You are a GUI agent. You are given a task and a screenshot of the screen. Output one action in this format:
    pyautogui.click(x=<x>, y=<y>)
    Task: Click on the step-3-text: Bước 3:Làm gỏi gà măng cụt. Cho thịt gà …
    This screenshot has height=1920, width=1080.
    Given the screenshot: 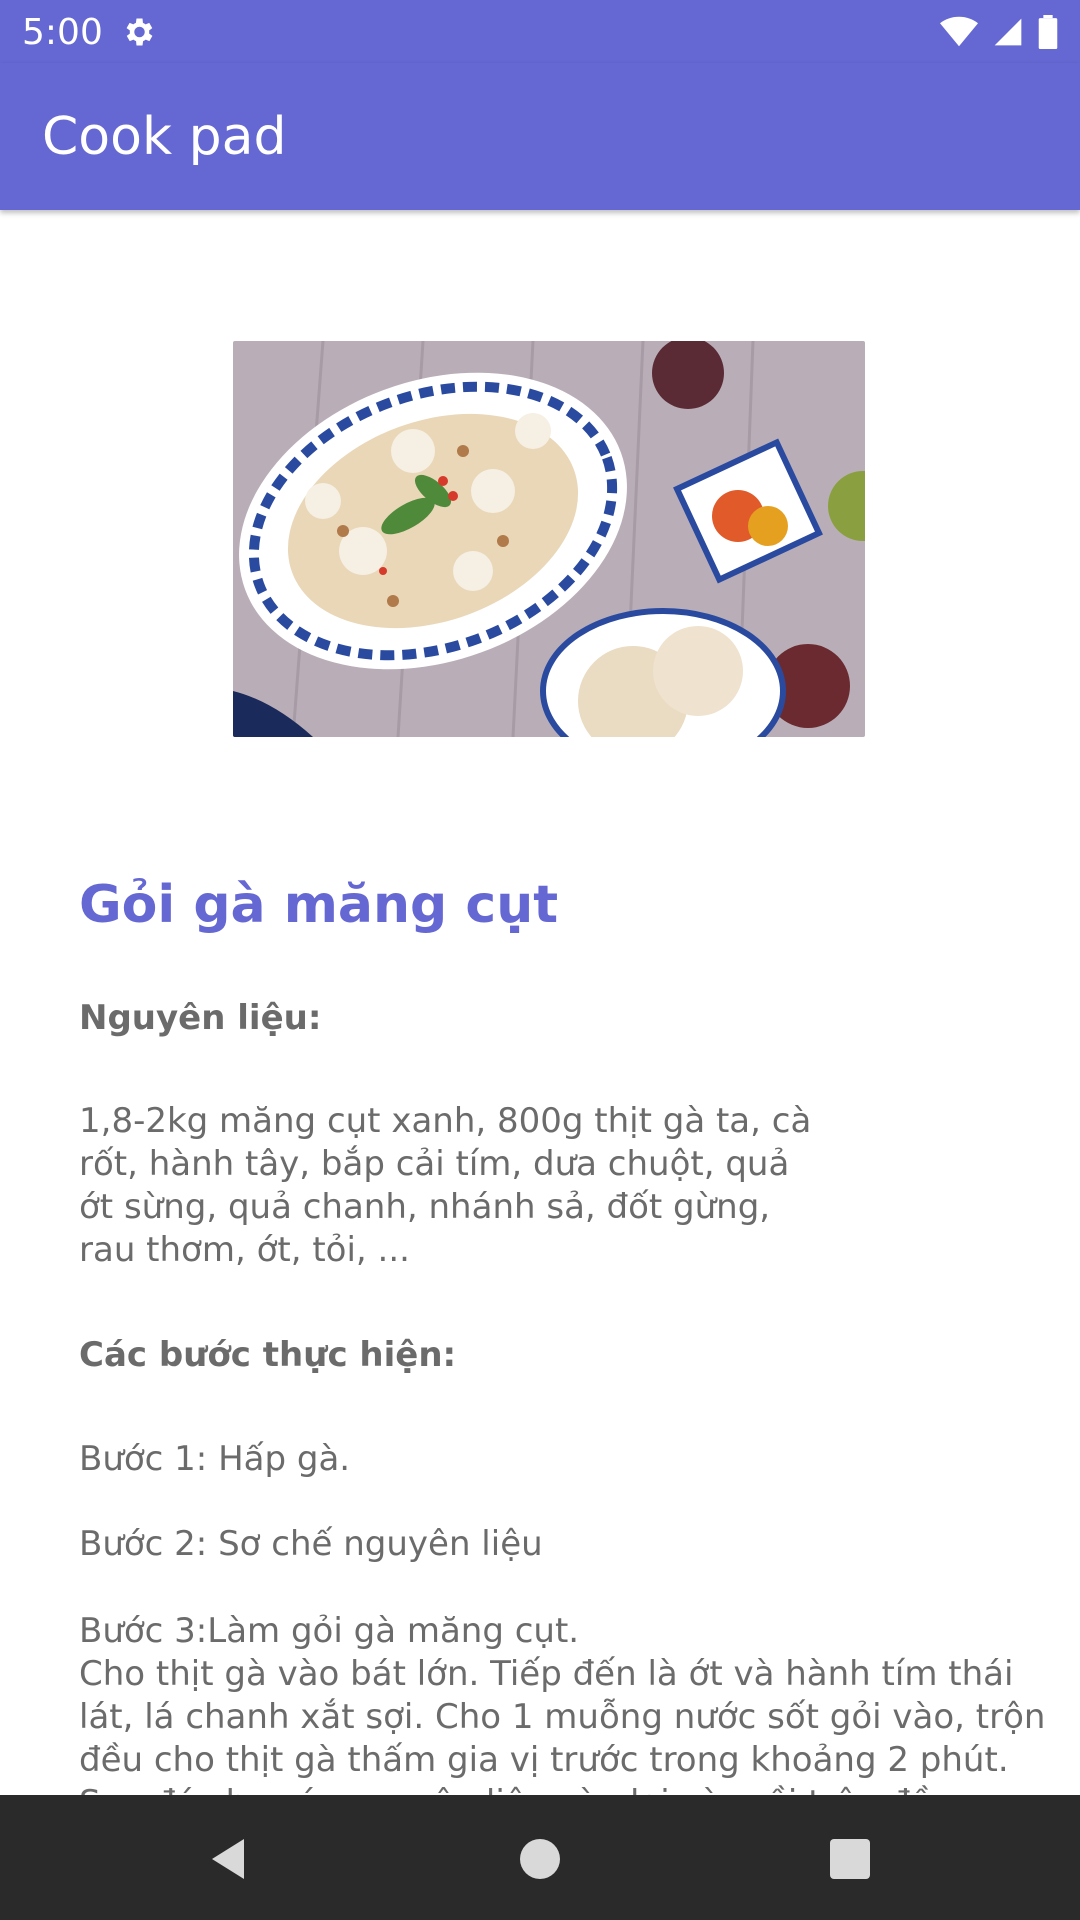 What is the action you would take?
    pyautogui.click(x=562, y=1702)
    